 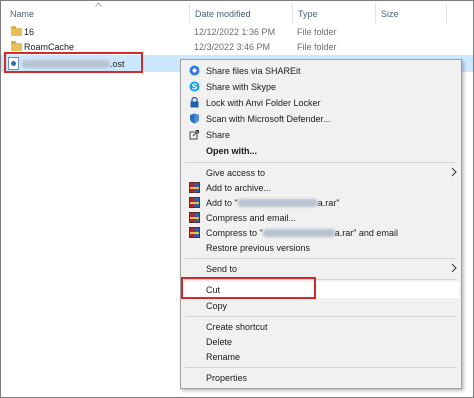 I want to click on file-name: 16, so click(x=29, y=32).